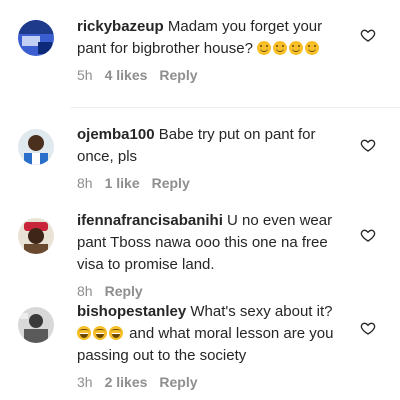 Image resolution: width=400 pixels, height=400 pixels. I want to click on comment-time: 3h, so click(85, 382).